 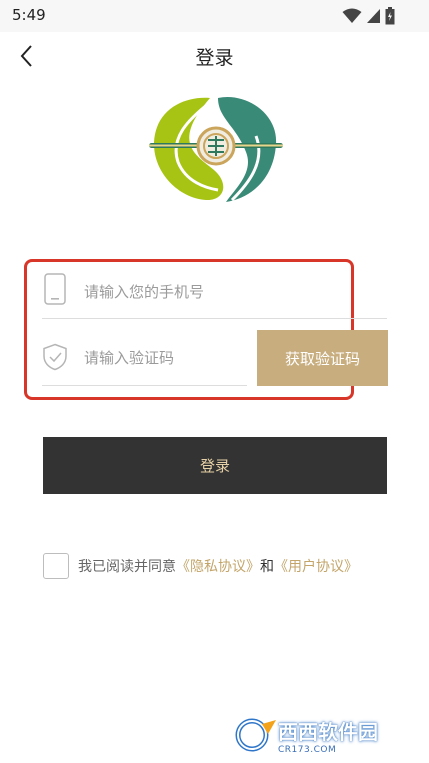 I want to click on signal-icon, so click(x=373, y=16).